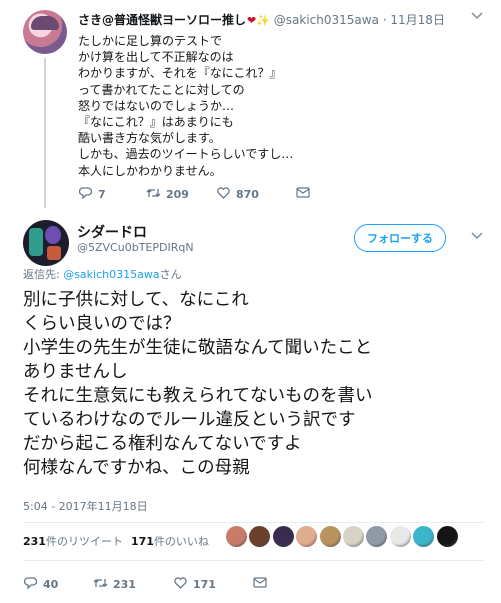 This screenshot has width=501, height=603. What do you see at coordinates (156, 57) in the screenshot?
I see `tweet-text-line: かけ算を出して不正解なのは` at bounding box center [156, 57].